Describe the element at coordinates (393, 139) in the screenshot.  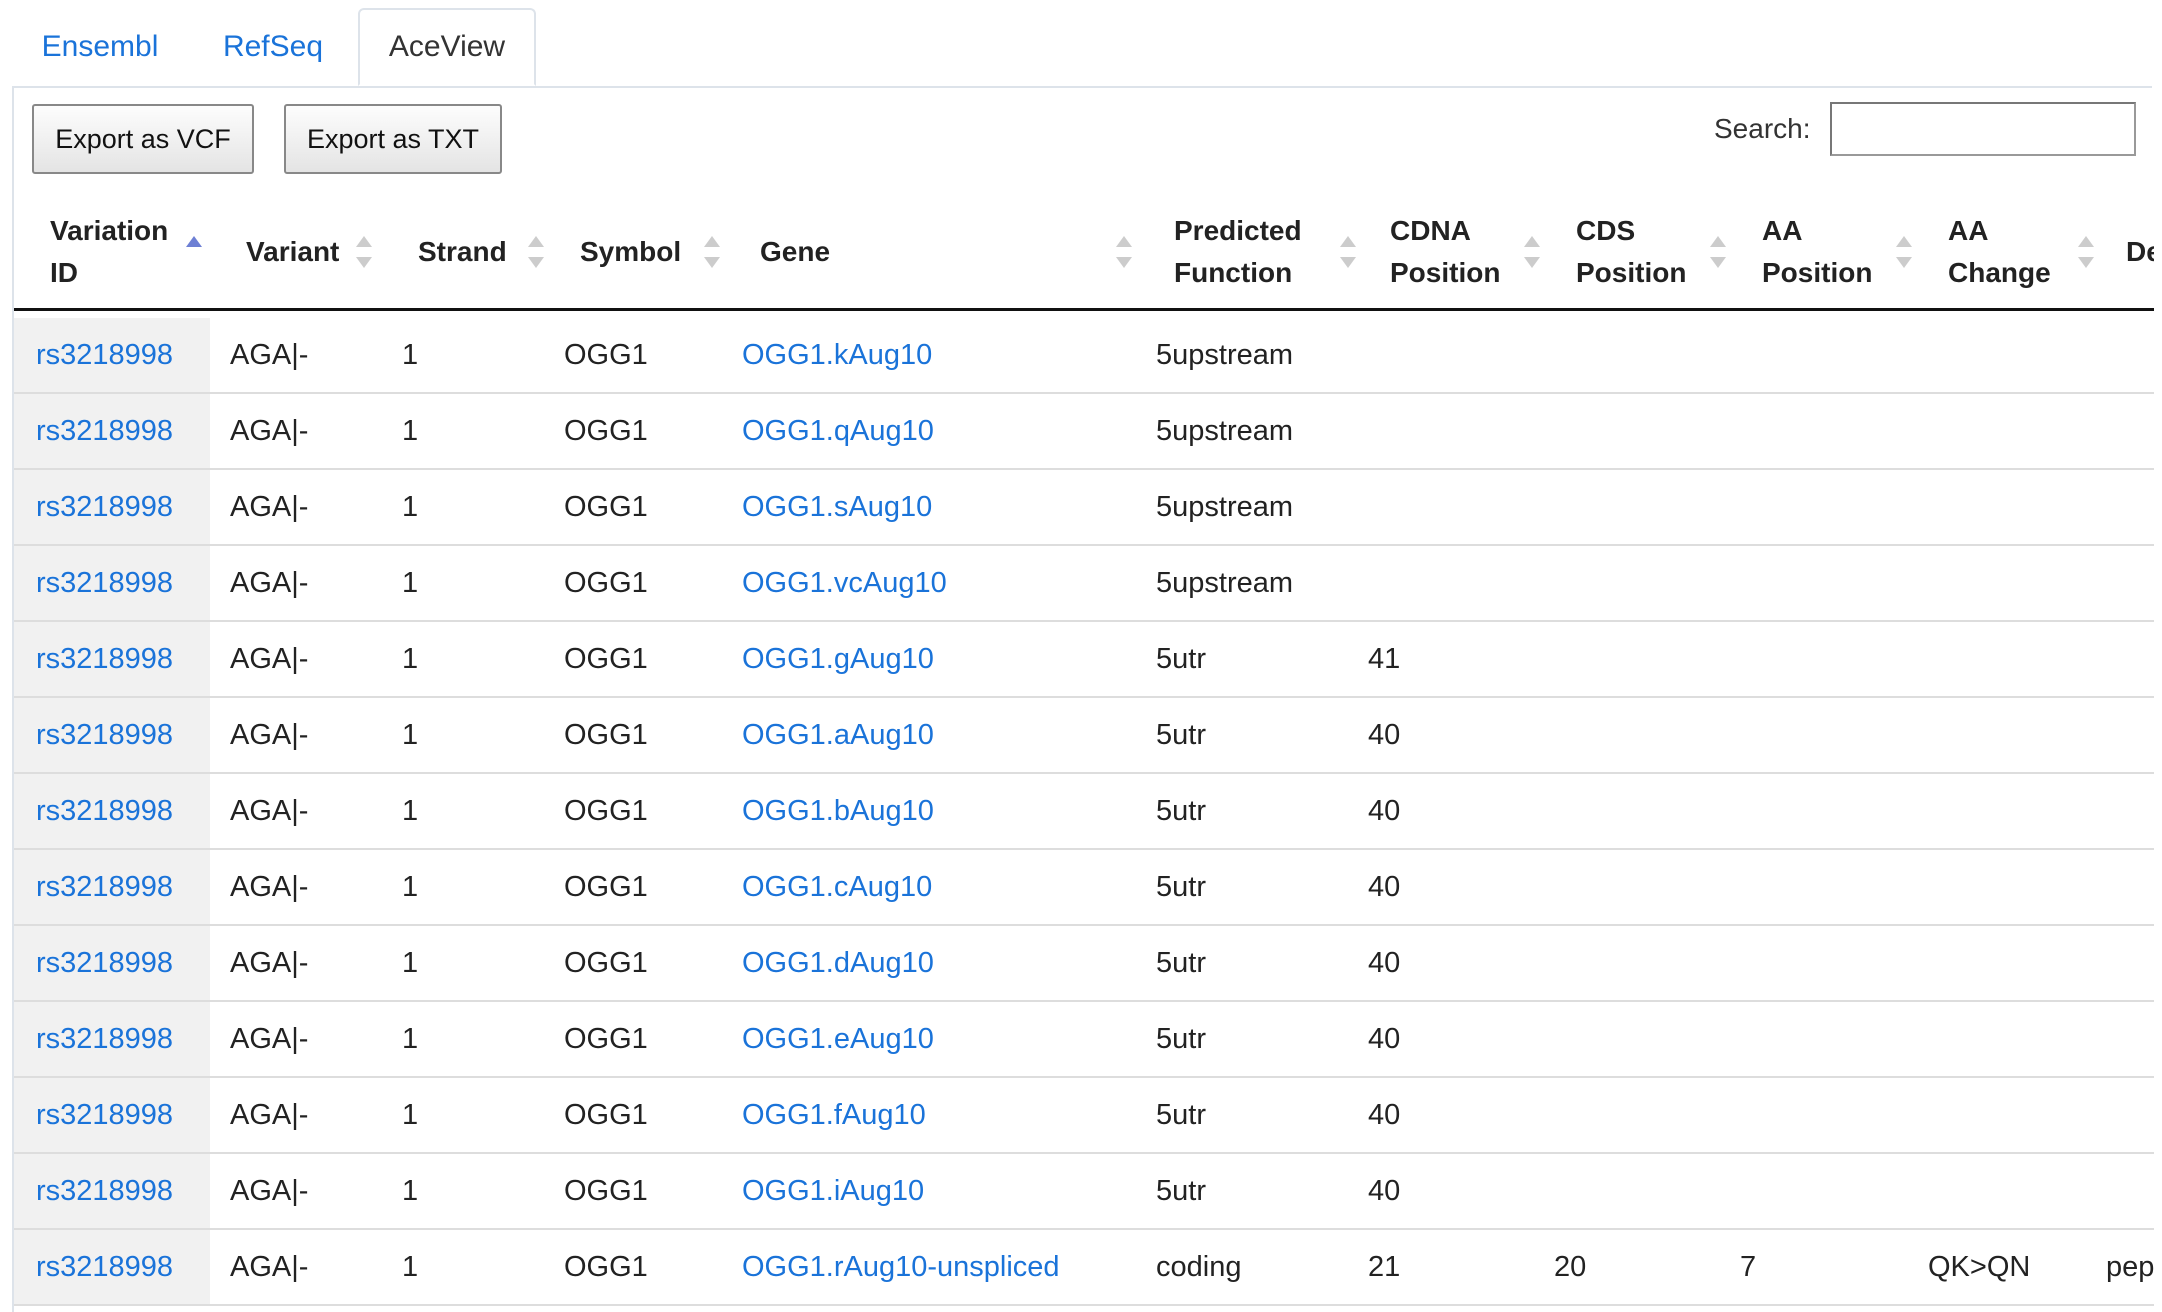
I see `export-txt-button: Export as TXT` at that location.